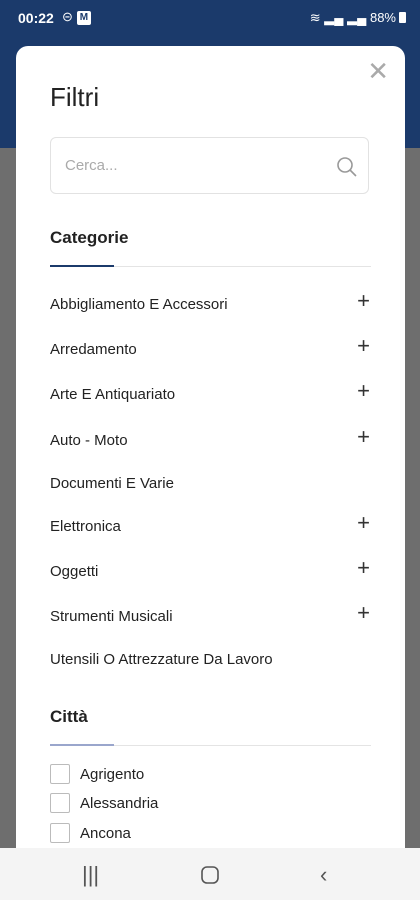 The width and height of the screenshot is (420, 900). What do you see at coordinates (200, 835) in the screenshot?
I see `city-option: Ancona` at bounding box center [200, 835].